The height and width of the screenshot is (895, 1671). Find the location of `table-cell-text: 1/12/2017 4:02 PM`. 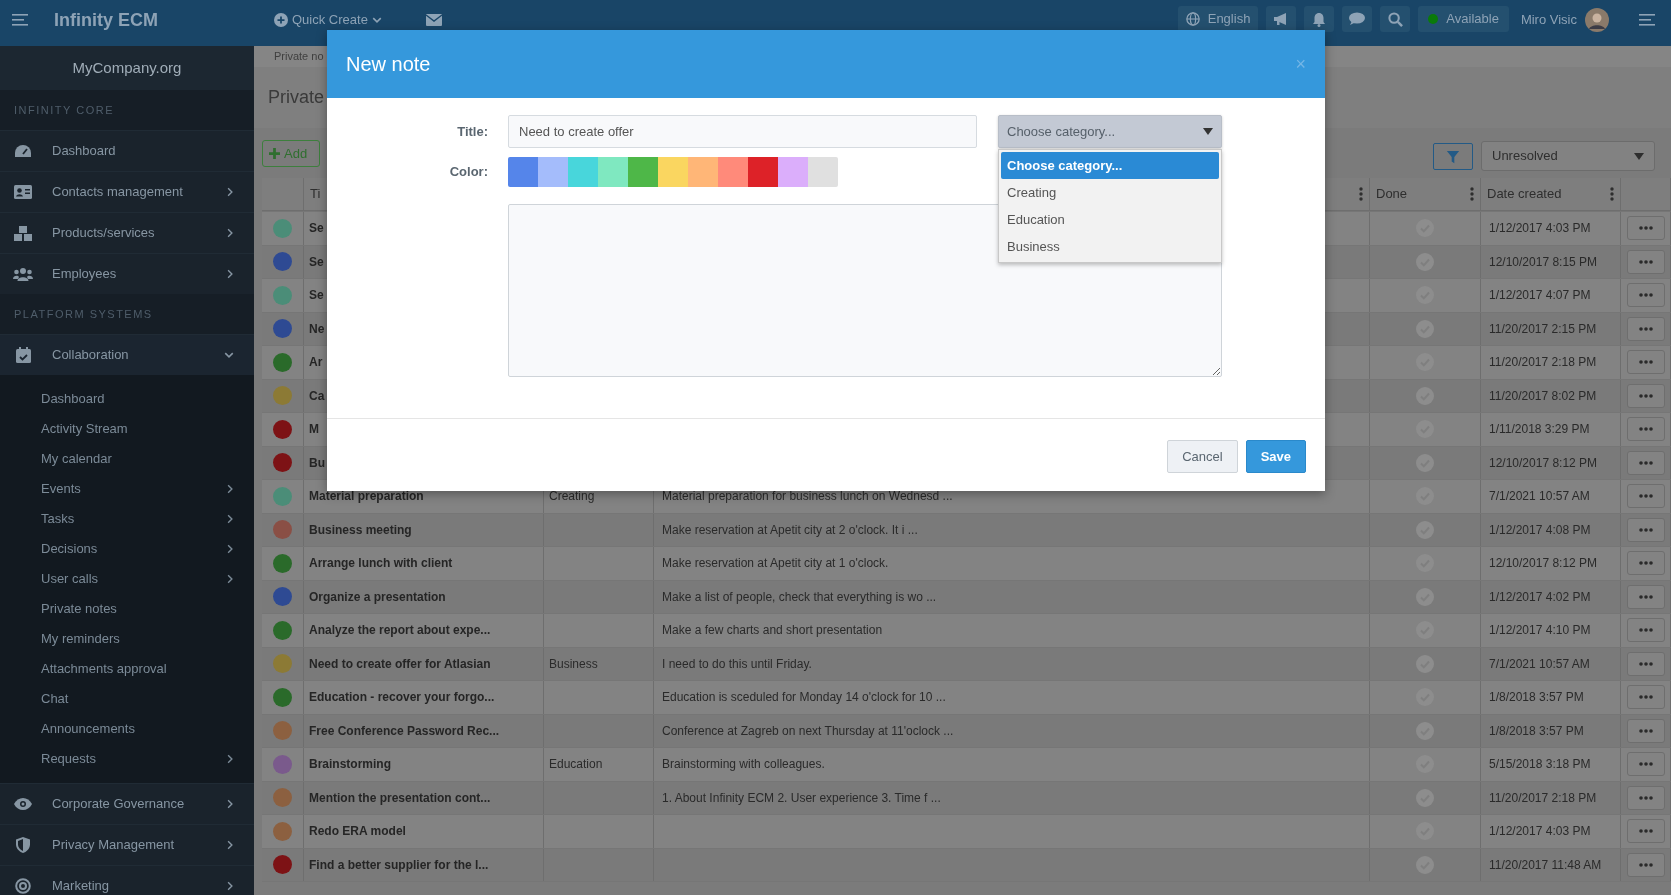

table-cell-text: 1/12/2017 4:02 PM is located at coordinates (1540, 597).